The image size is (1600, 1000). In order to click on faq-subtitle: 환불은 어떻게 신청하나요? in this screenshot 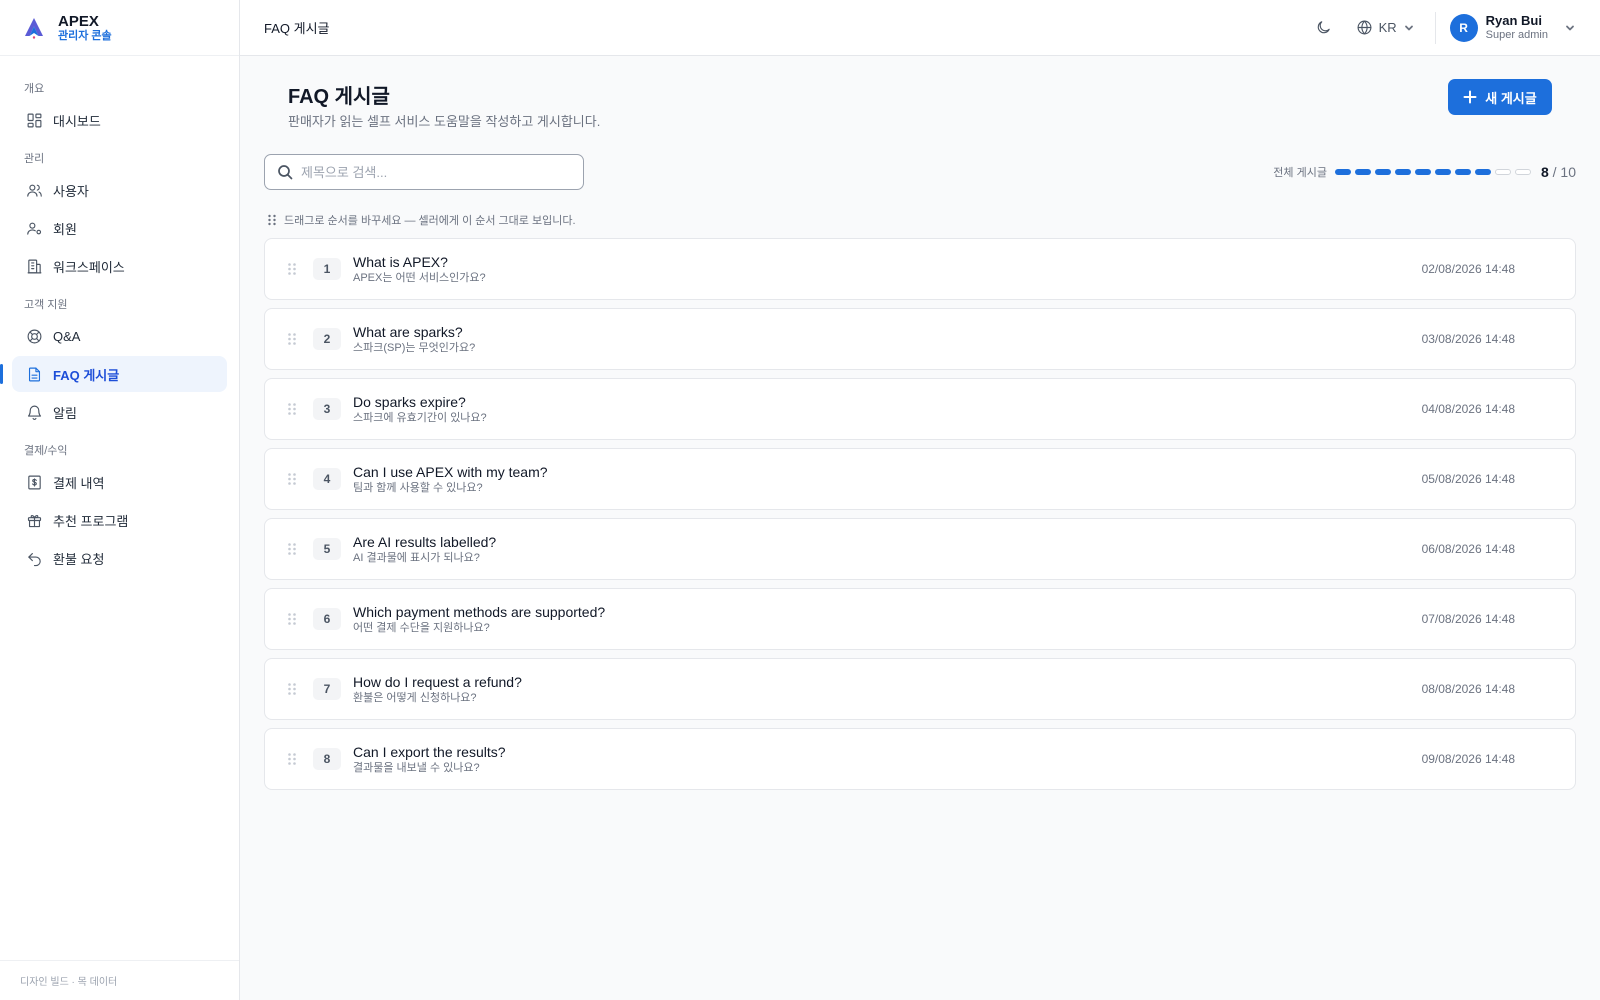, I will do `click(415, 697)`.